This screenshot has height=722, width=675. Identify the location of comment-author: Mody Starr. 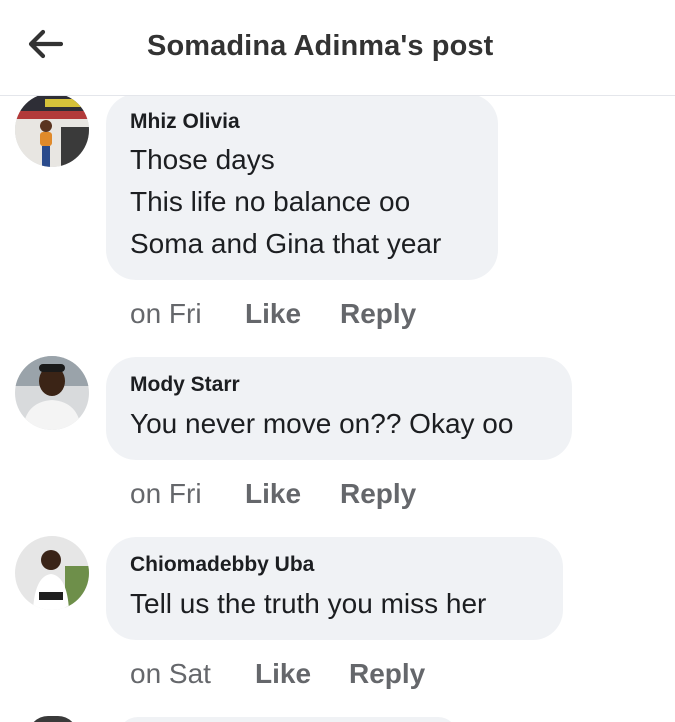
(185, 385).